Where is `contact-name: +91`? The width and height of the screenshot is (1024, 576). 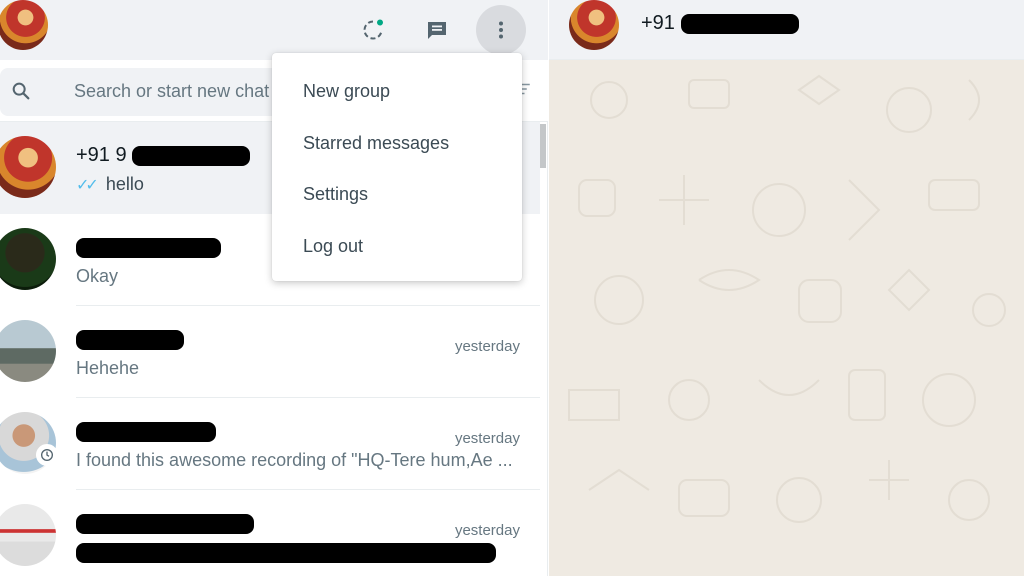 contact-name: +91 is located at coordinates (720, 23).